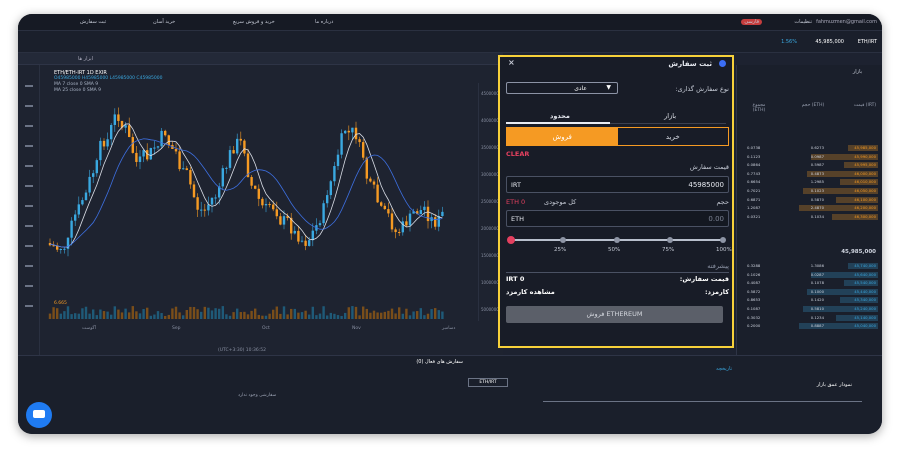 Image resolution: width=900 pixels, height=450 pixels. Describe the element at coordinates (511, 62) in the screenshot. I see `close-icon: ×` at that location.